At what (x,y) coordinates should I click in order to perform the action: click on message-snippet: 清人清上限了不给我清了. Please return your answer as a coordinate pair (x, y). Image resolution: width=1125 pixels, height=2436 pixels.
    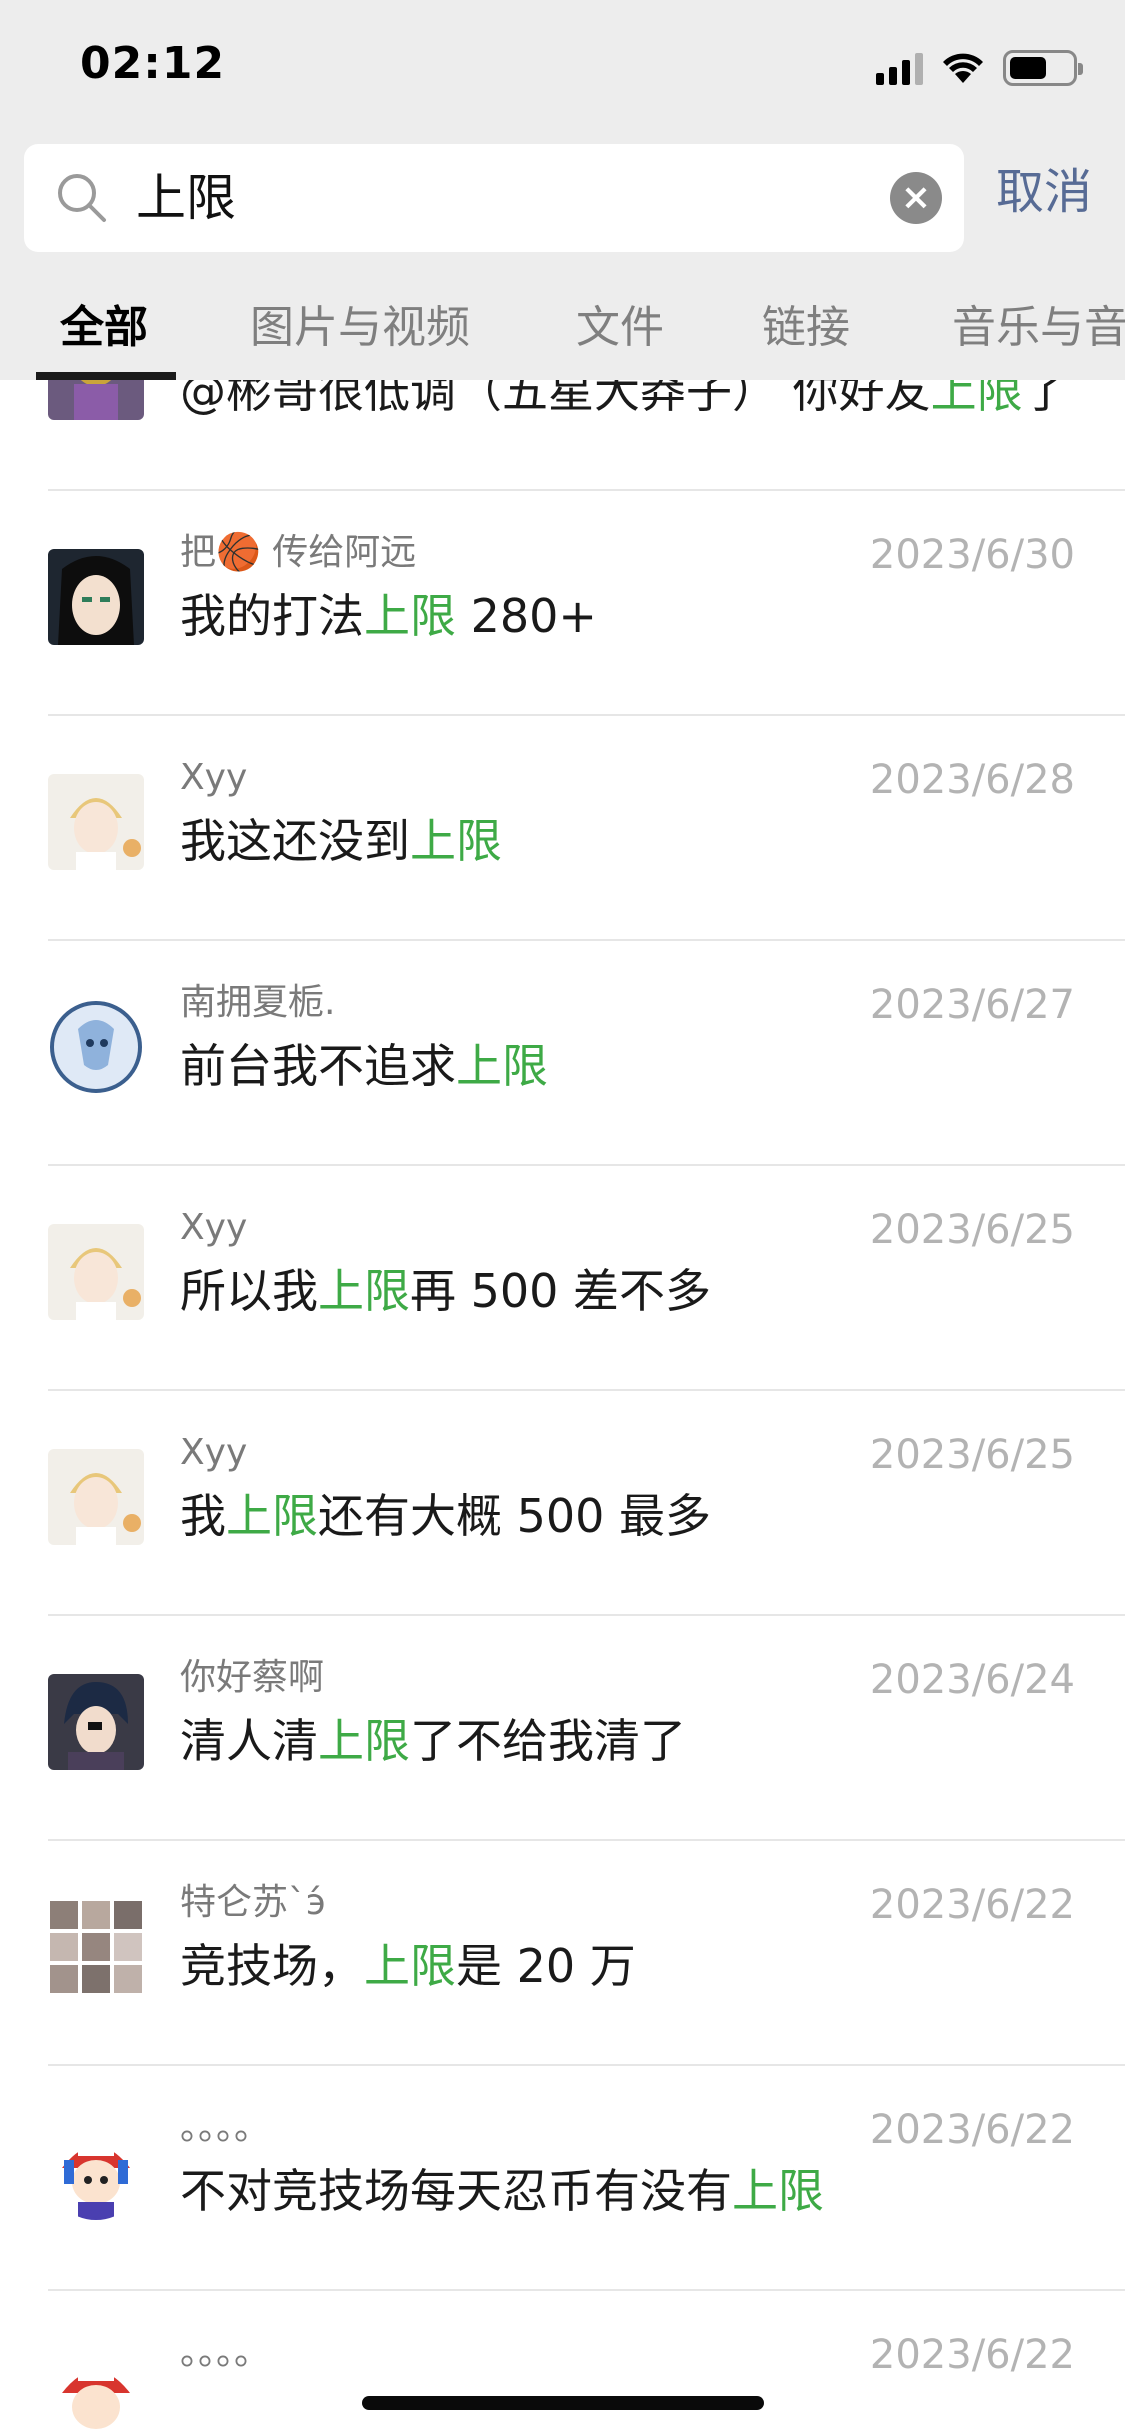
    Looking at the image, I should click on (433, 1741).